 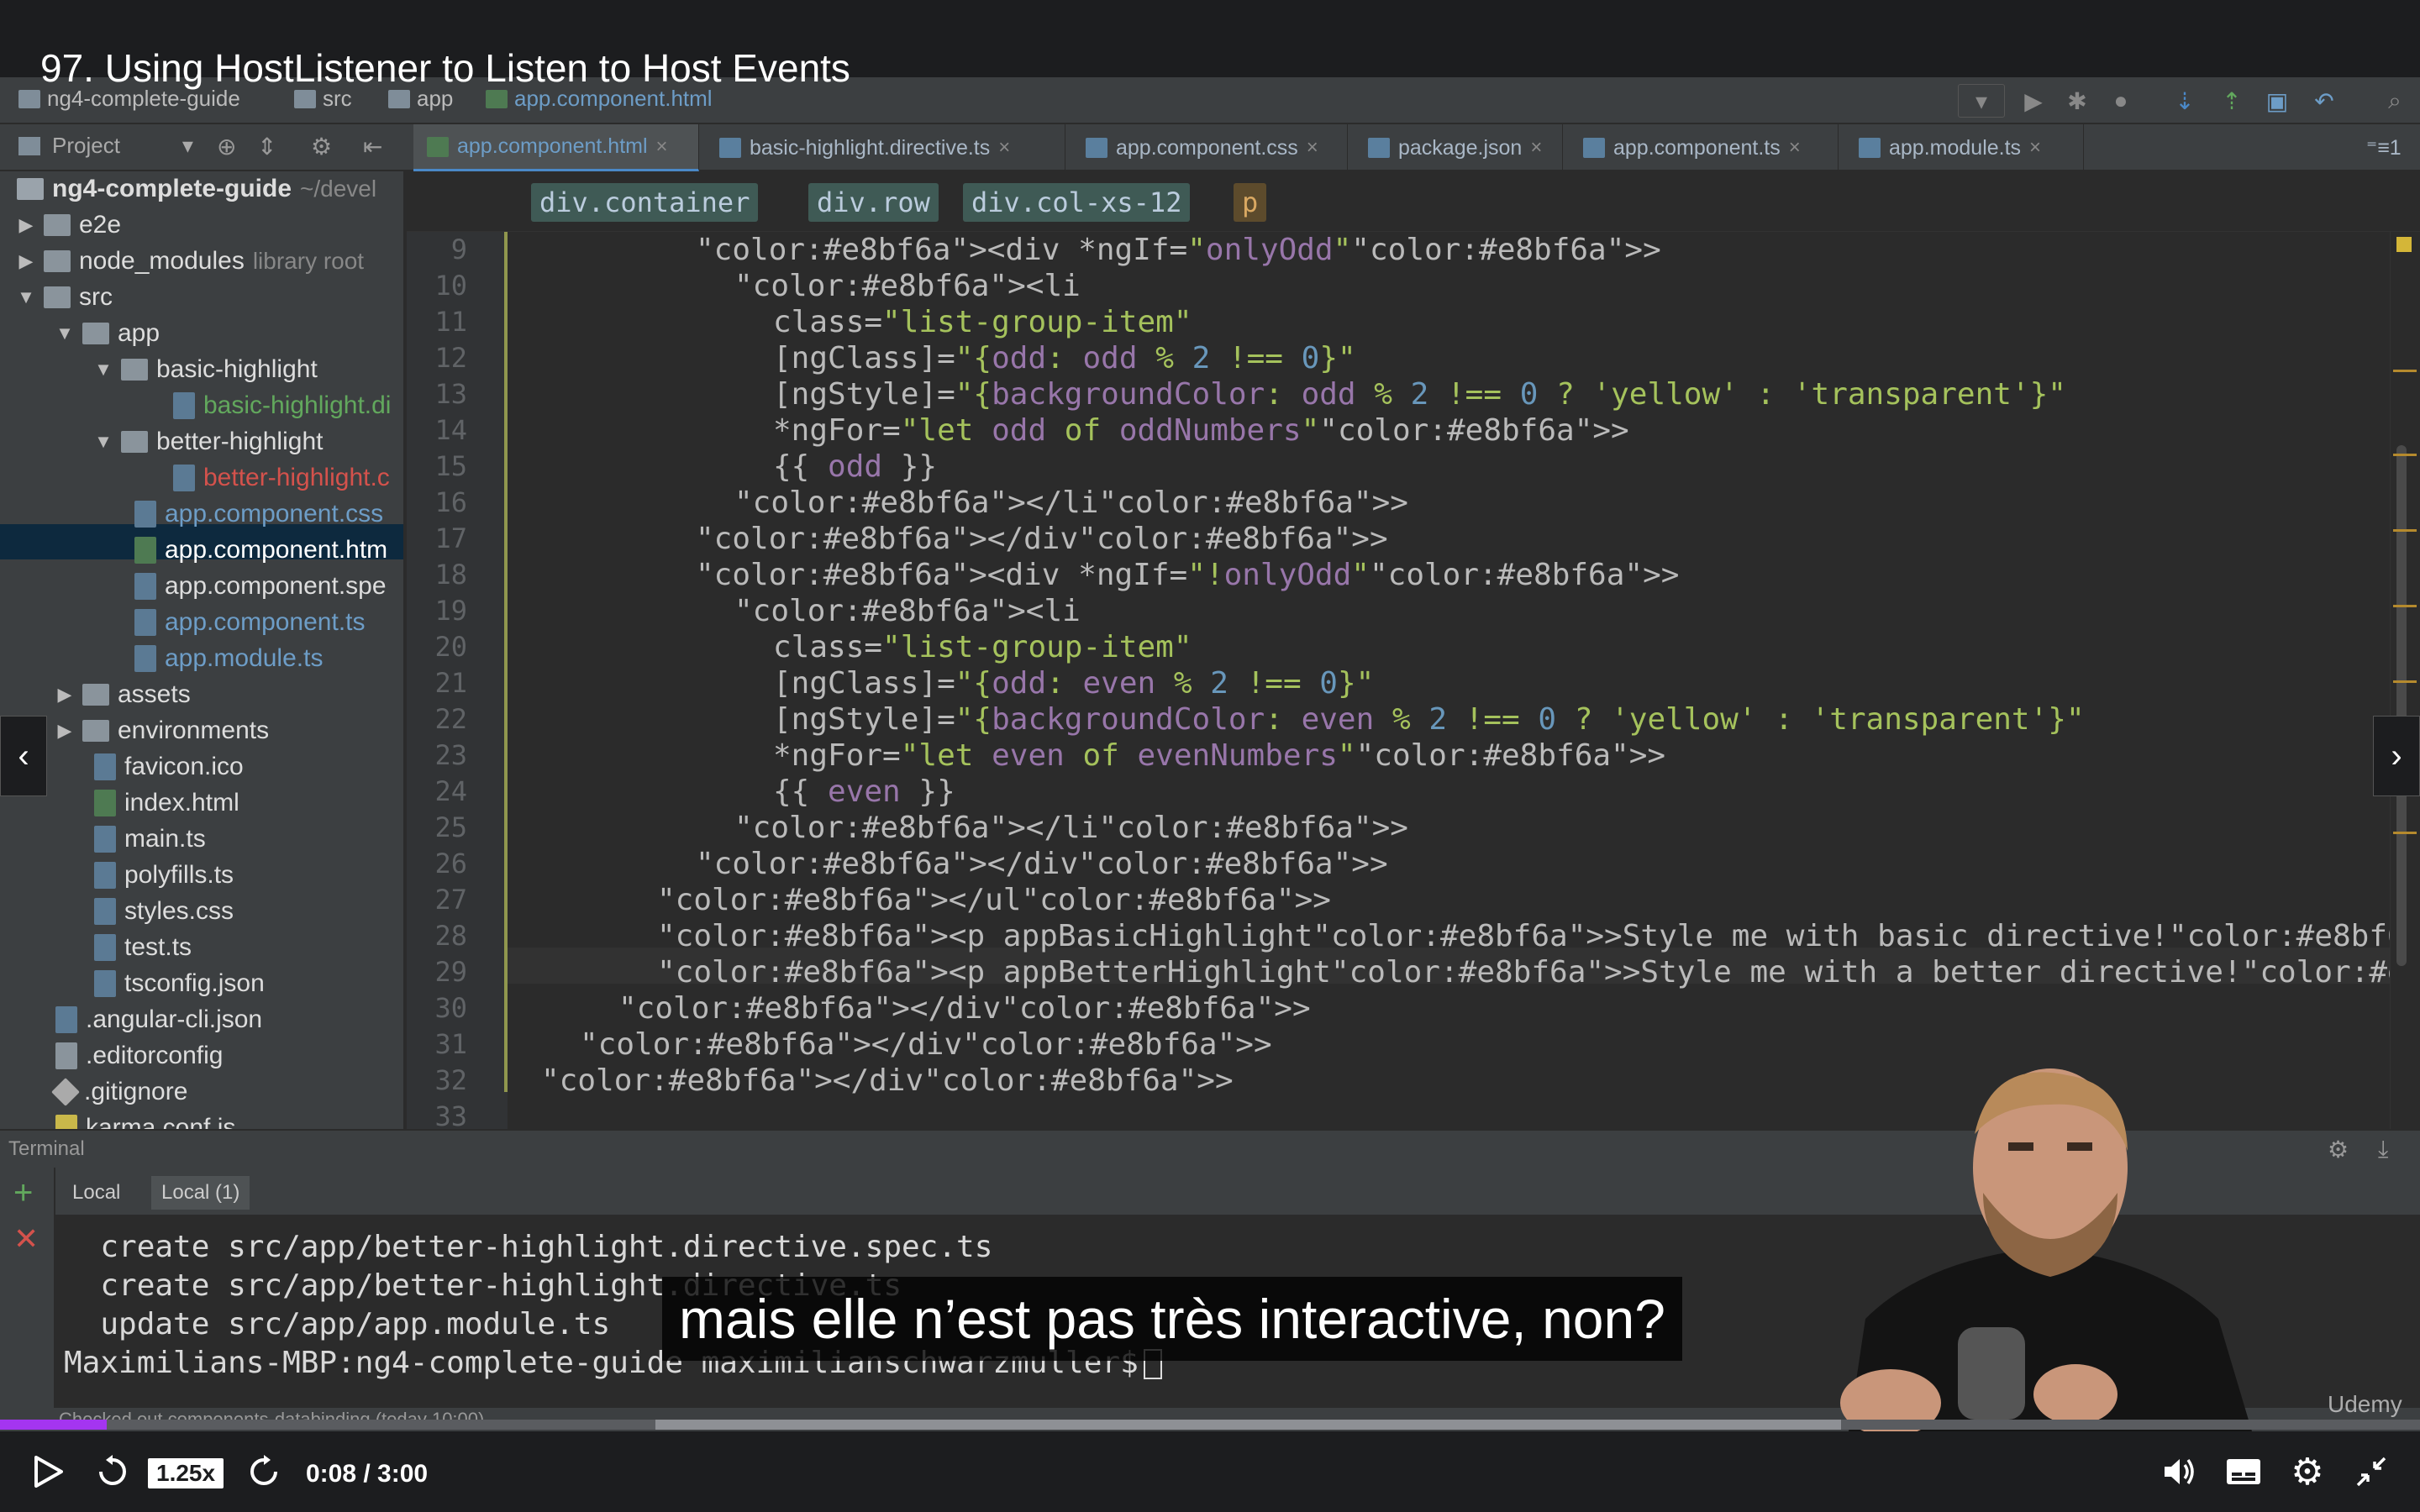 I want to click on tree-item-styles-css: styles.css, so click(x=164, y=911).